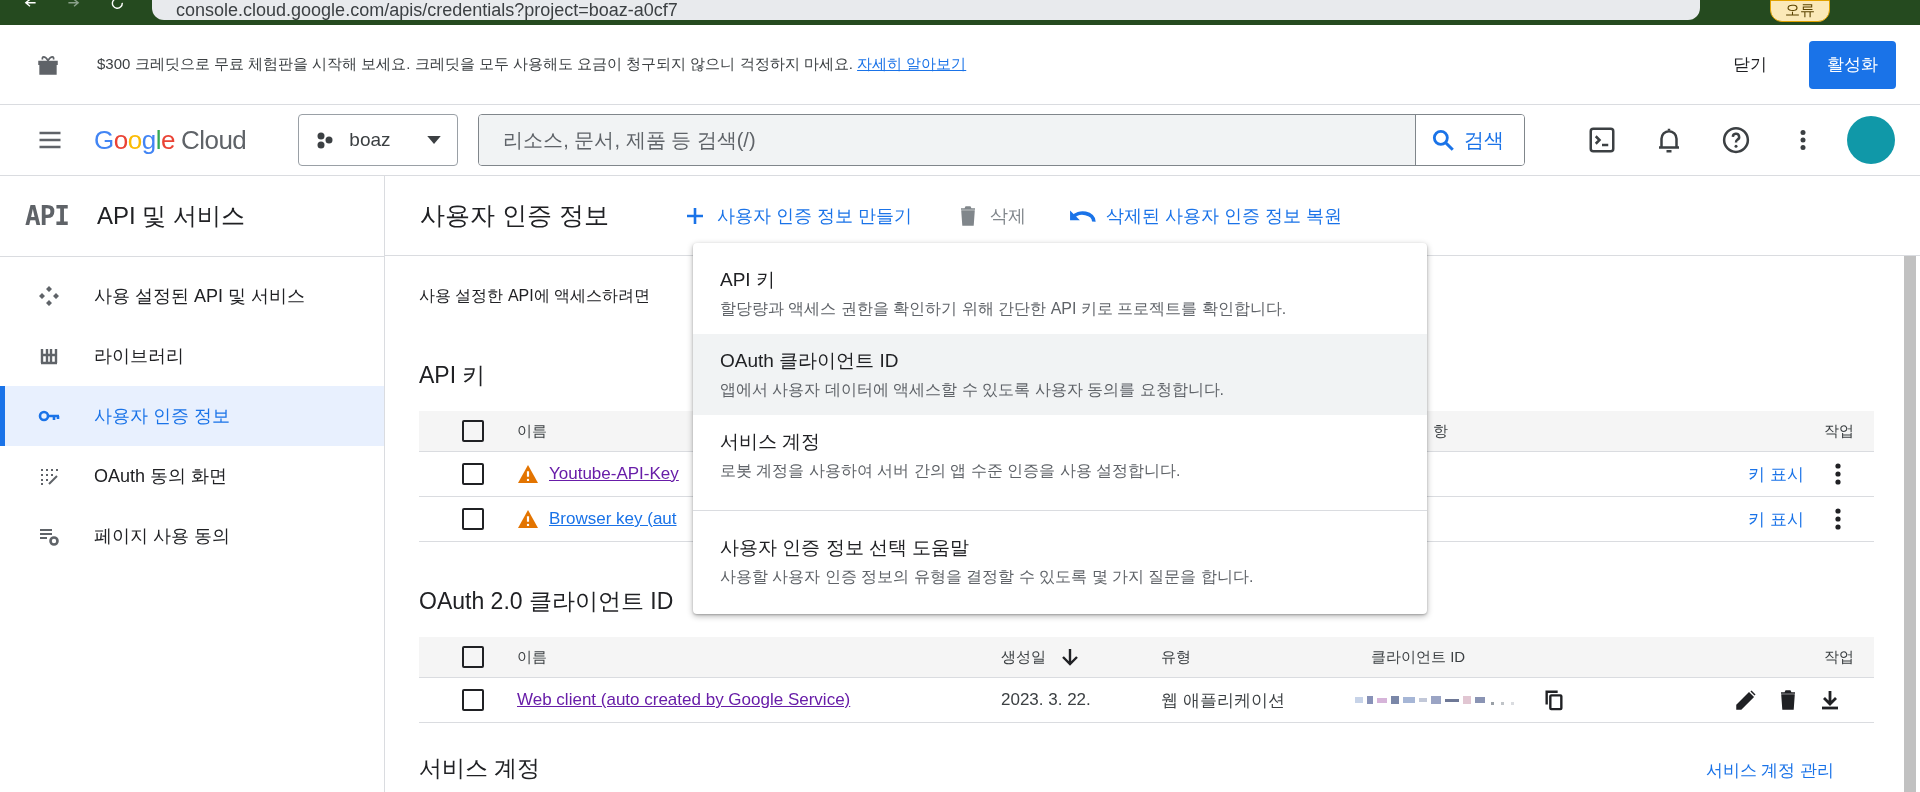 The height and width of the screenshot is (792, 1920). Describe the element at coordinates (1023, 657) in the screenshot. I see `column-header: 생성일` at that location.